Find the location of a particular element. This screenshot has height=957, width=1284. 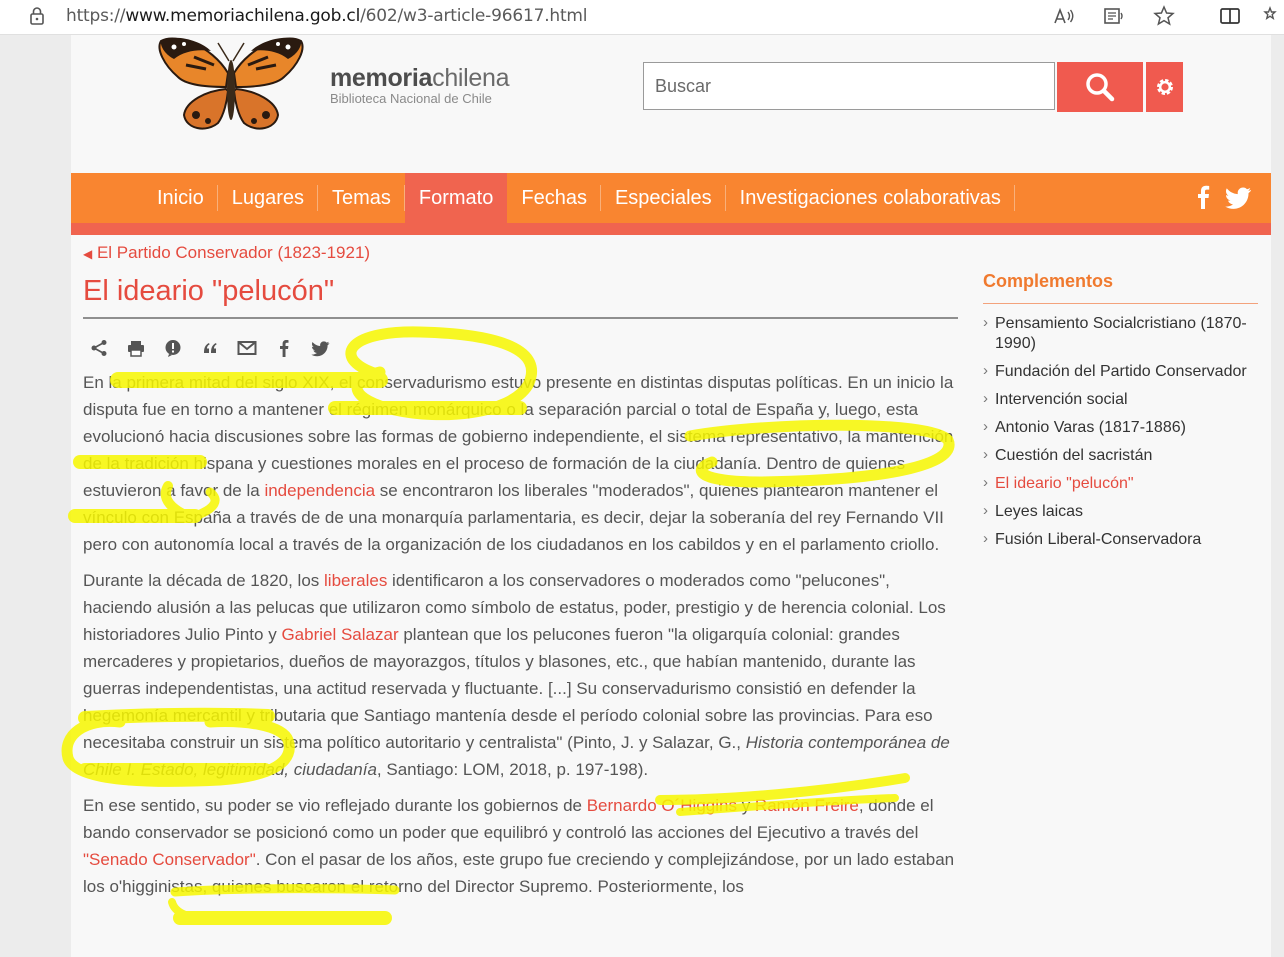

nav-item-investigaciones: Investigaciones colaborativas is located at coordinates (871, 198).